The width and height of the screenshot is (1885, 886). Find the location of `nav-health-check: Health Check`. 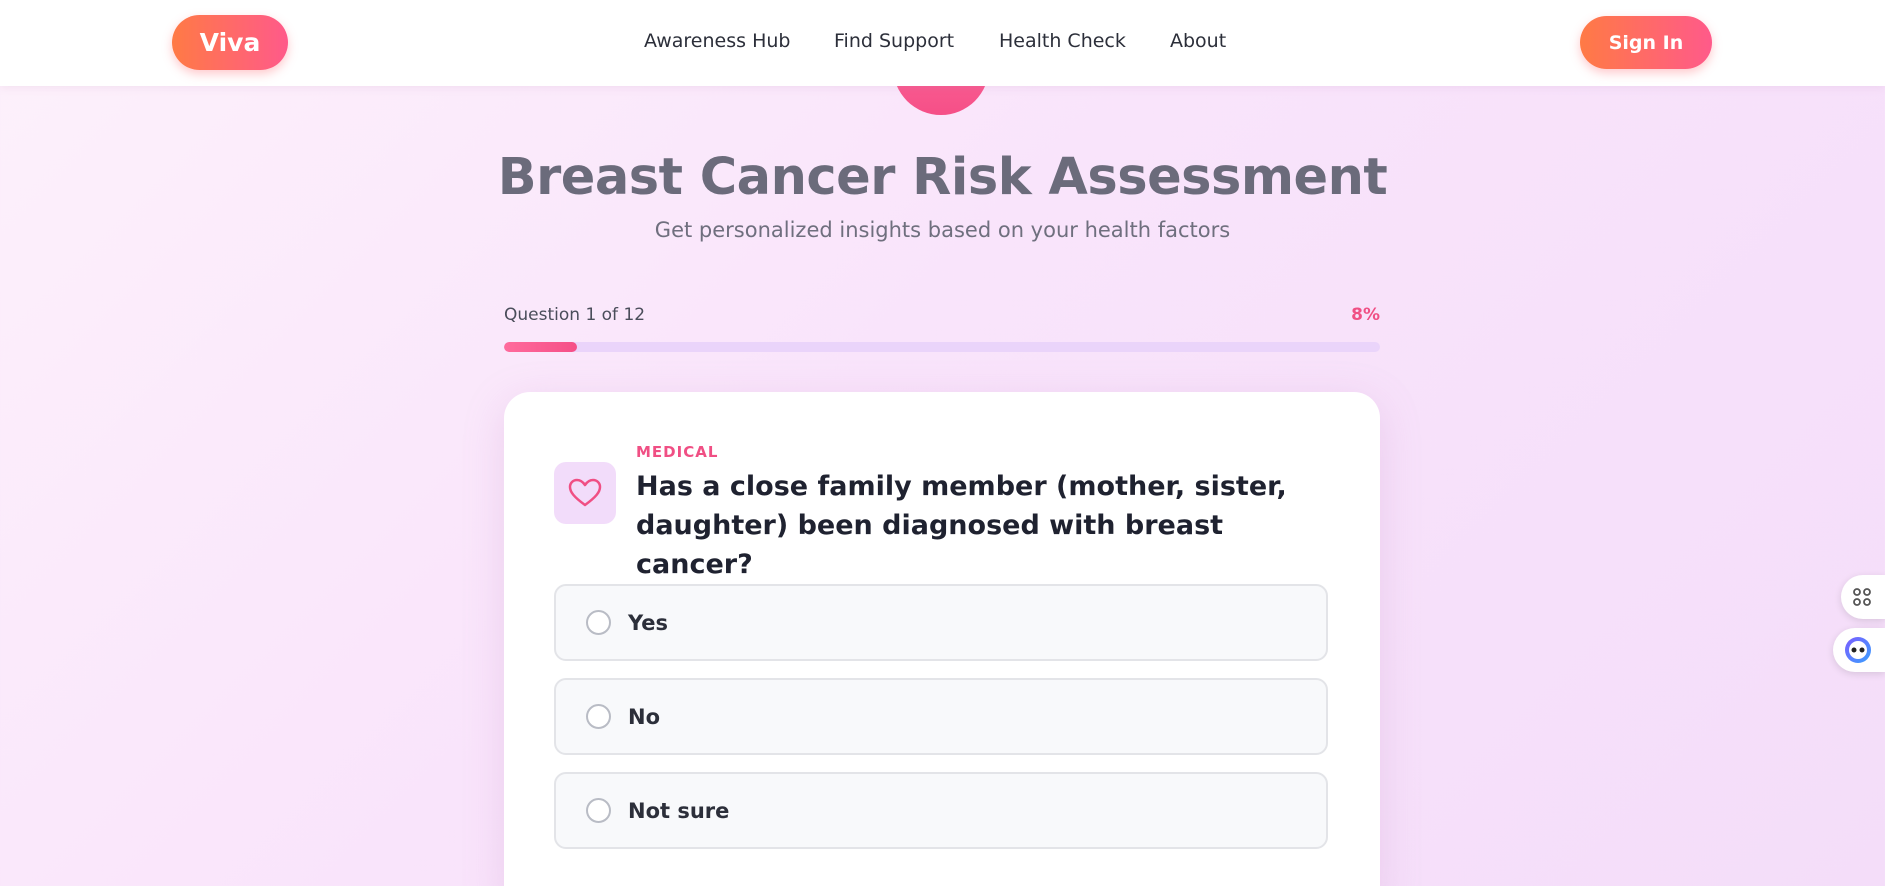

nav-health-check: Health Check is located at coordinates (1062, 41).